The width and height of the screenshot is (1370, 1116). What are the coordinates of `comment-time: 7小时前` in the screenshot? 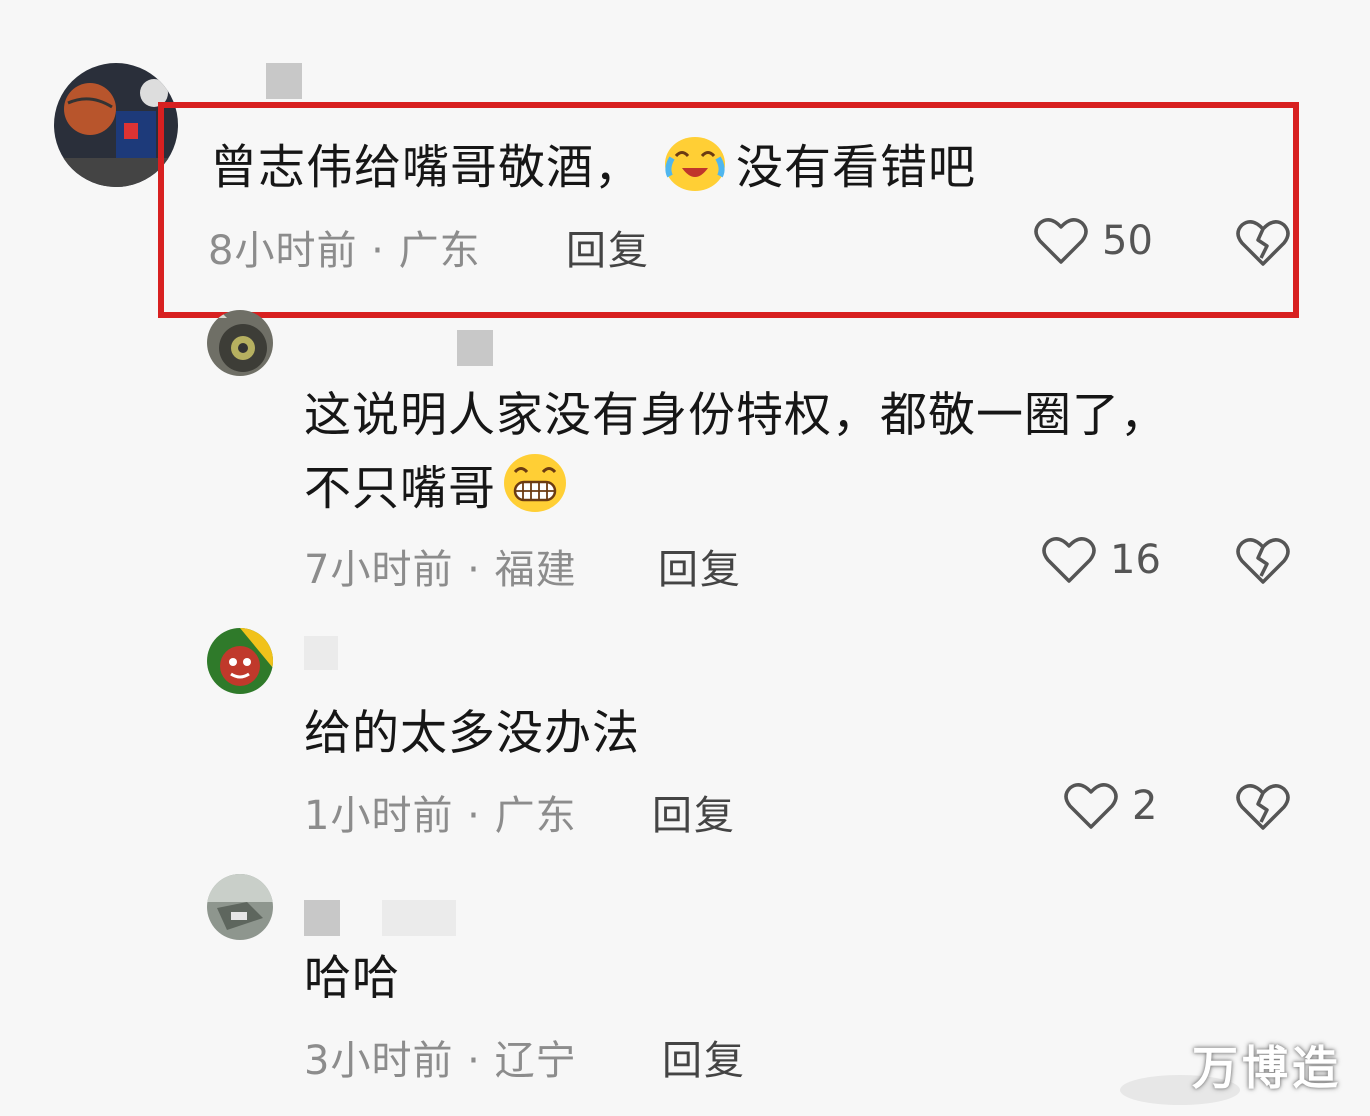 It's located at (379, 570).